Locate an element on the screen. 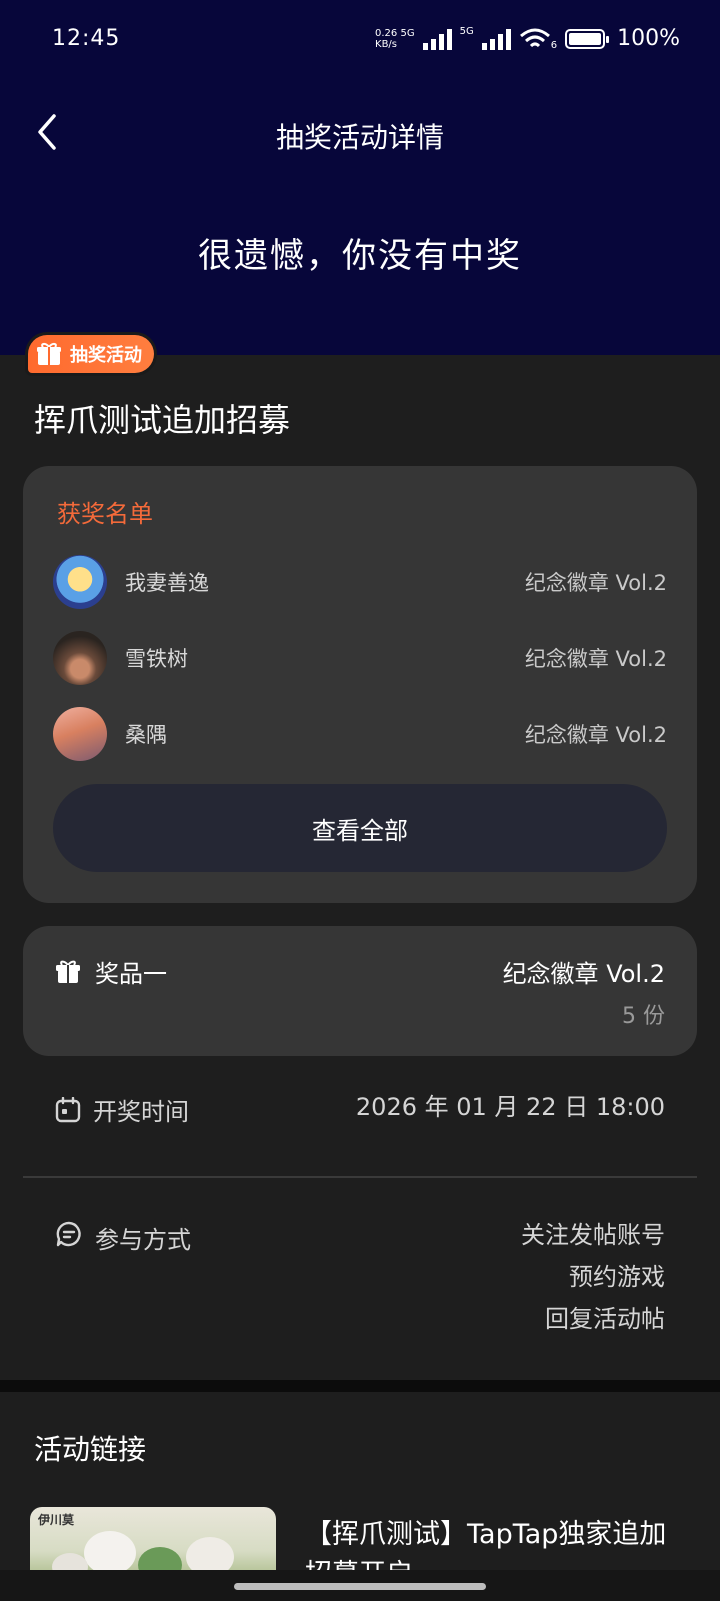 The width and height of the screenshot is (720, 1601). net-speed: 0.26 5G KB/s is located at coordinates (395, 38).